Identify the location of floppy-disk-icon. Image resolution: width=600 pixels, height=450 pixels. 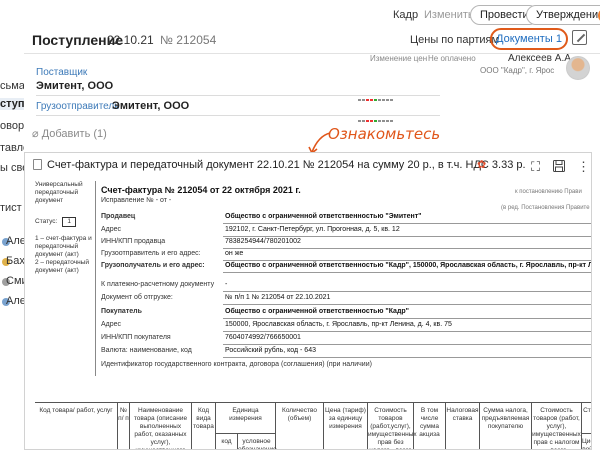
(559, 166).